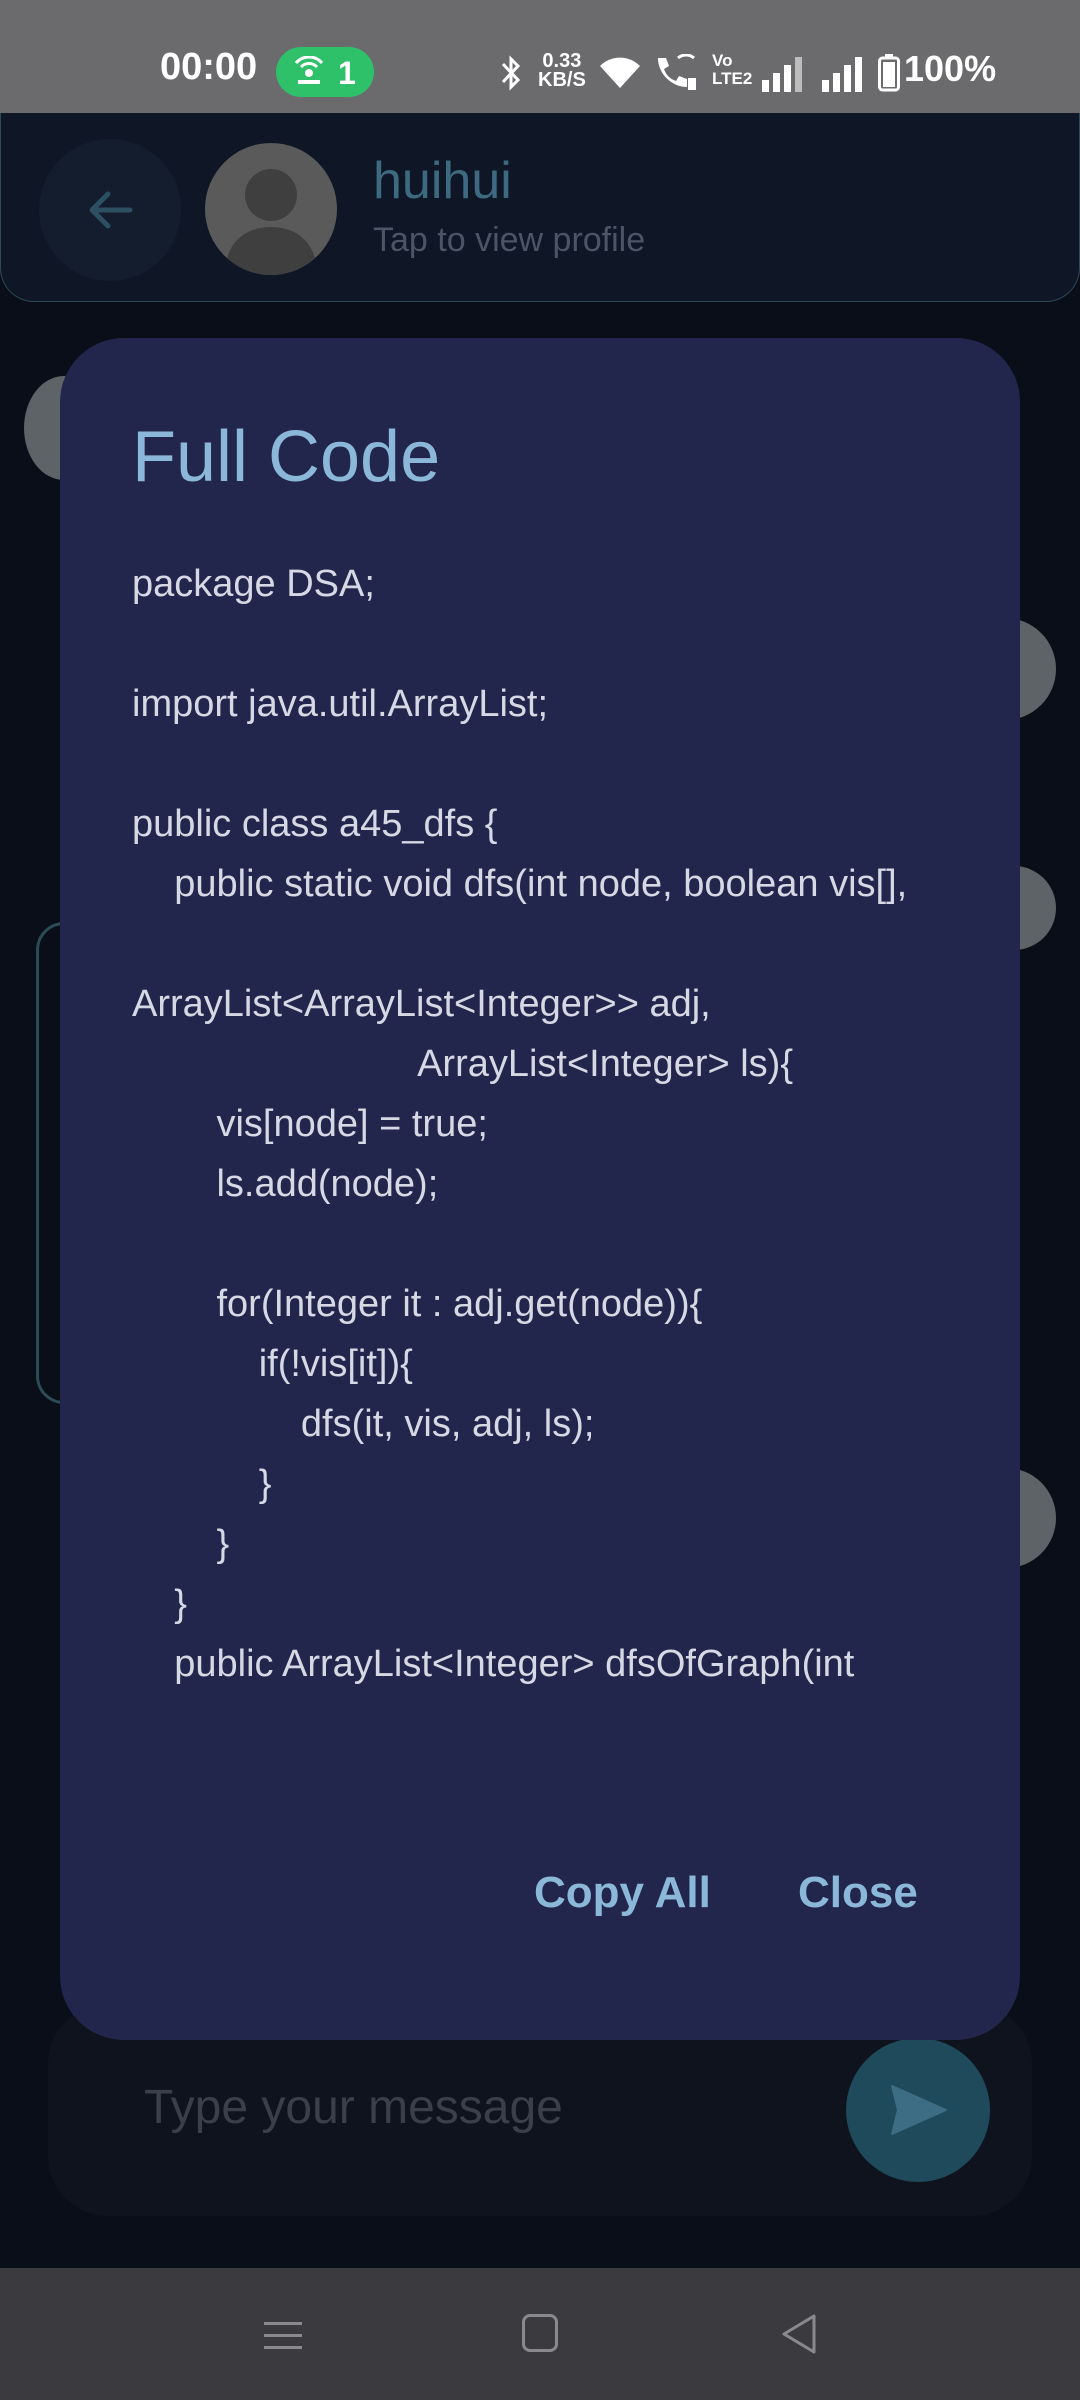 The width and height of the screenshot is (1080, 2400). What do you see at coordinates (950, 68) in the screenshot?
I see `battery-percent: 100%` at bounding box center [950, 68].